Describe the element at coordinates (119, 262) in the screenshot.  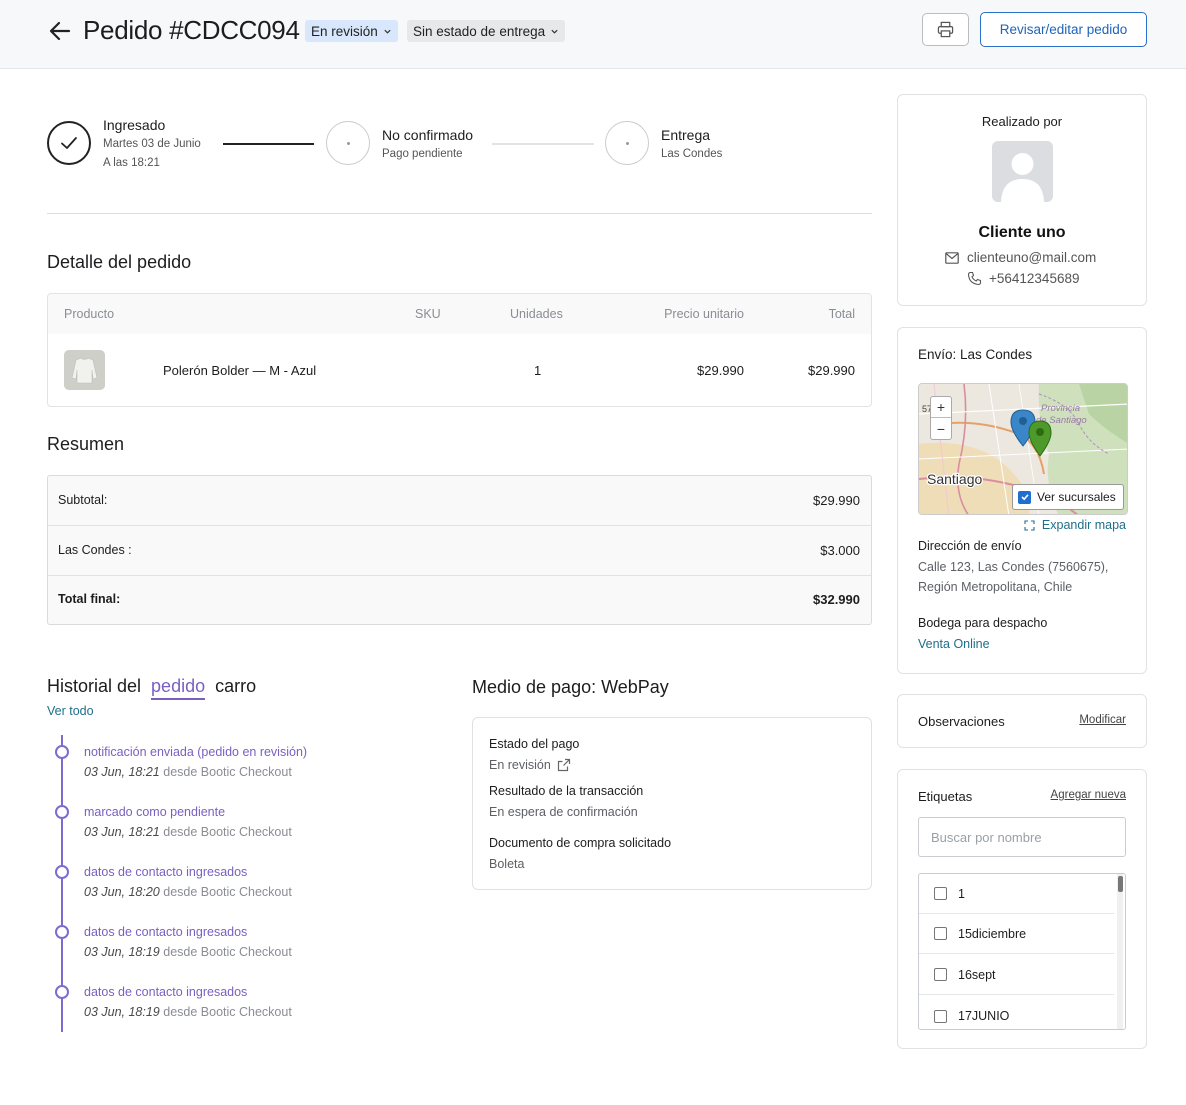
I see `order-detail-title: Detalle del pedido` at that location.